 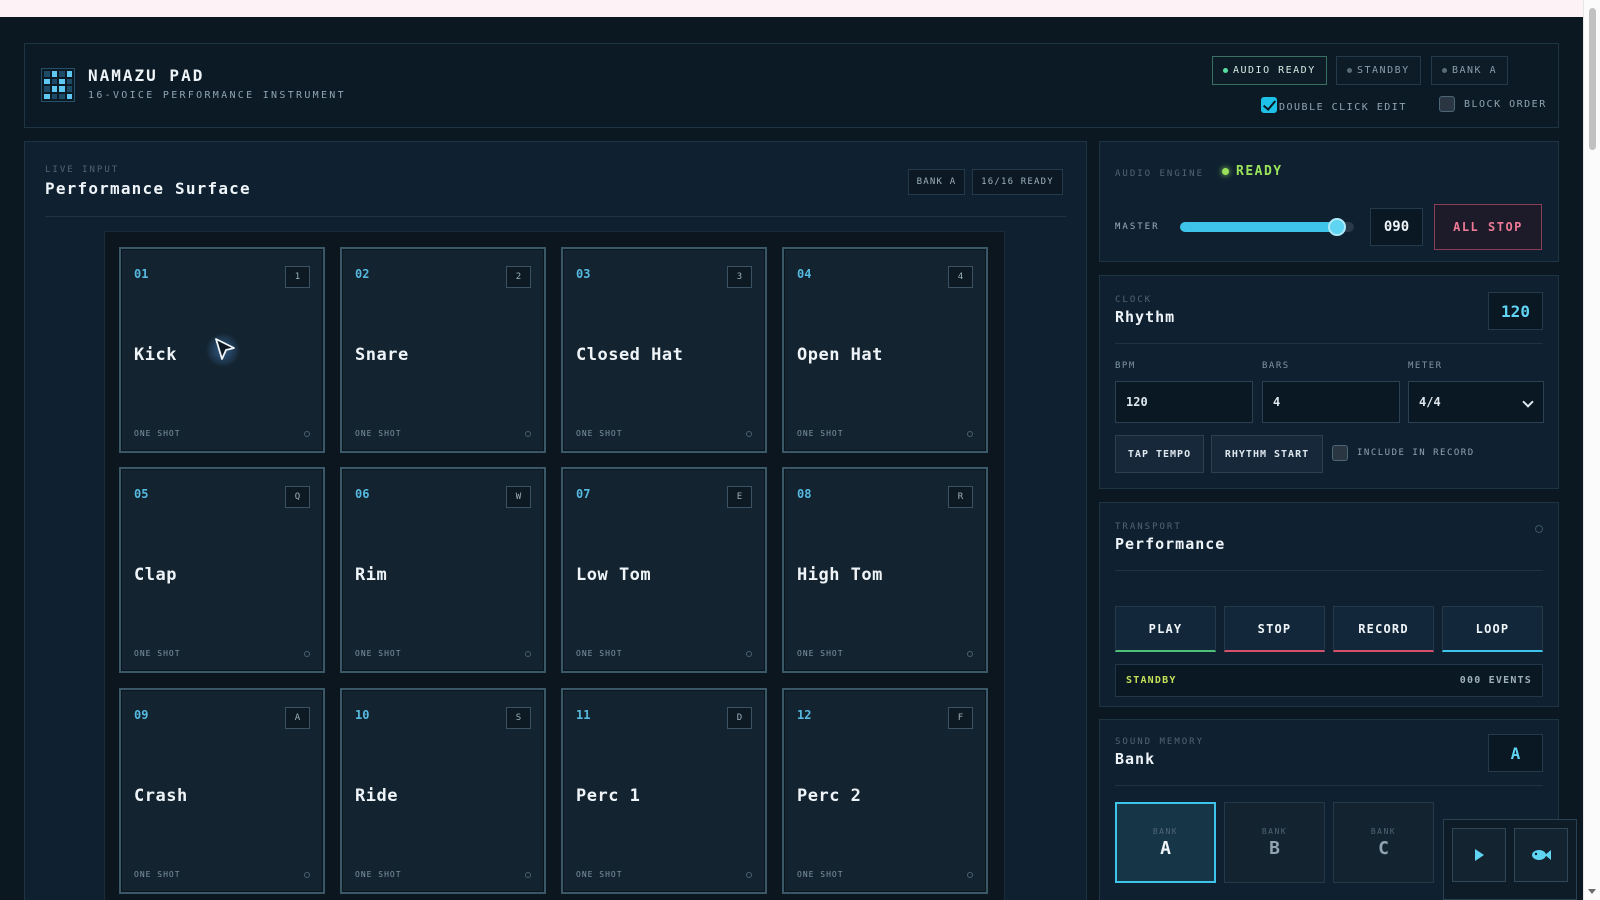 I want to click on option-label: DOUBLE CLICK EDIT, so click(x=1343, y=107).